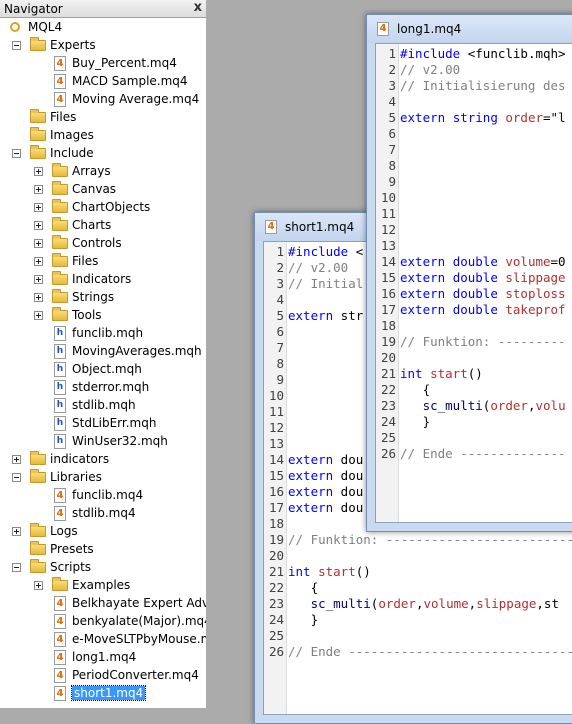 Image resolution: width=572 pixels, height=724 pixels. Describe the element at coordinates (103, 207) in the screenshot. I see `tree-item: ChartObjects` at that location.